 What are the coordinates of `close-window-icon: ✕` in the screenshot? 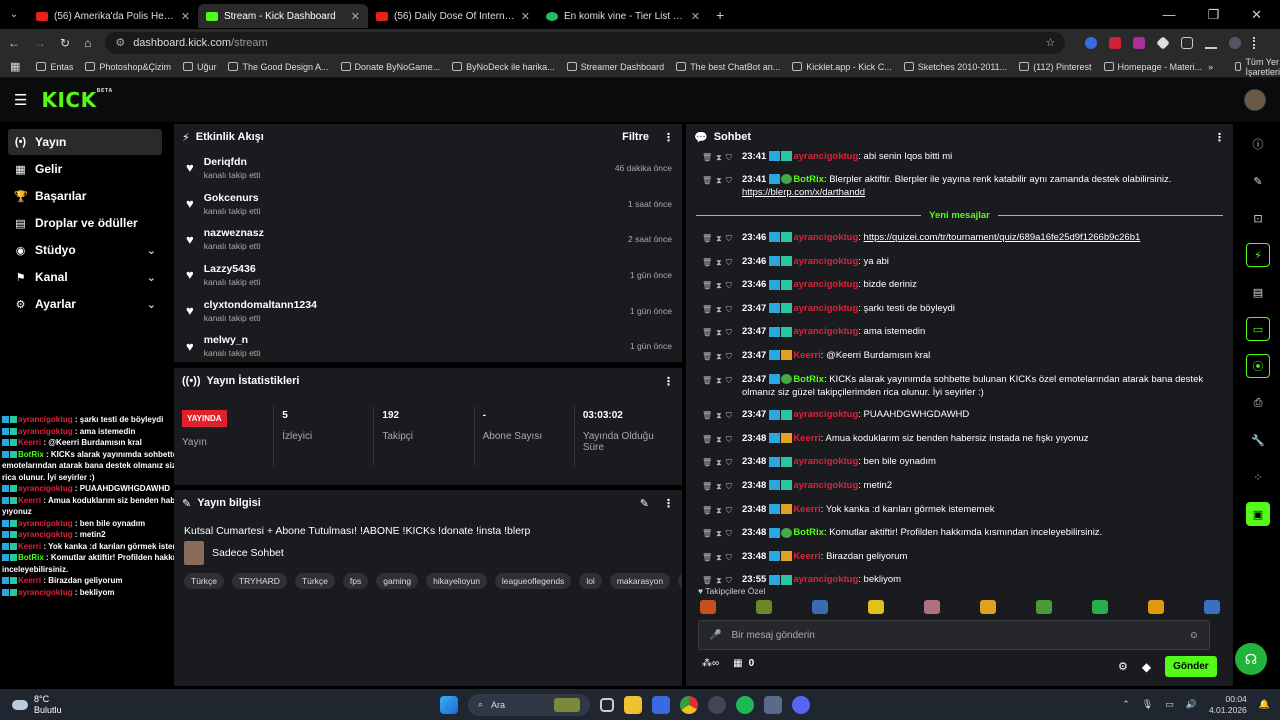 It's located at (1256, 15).